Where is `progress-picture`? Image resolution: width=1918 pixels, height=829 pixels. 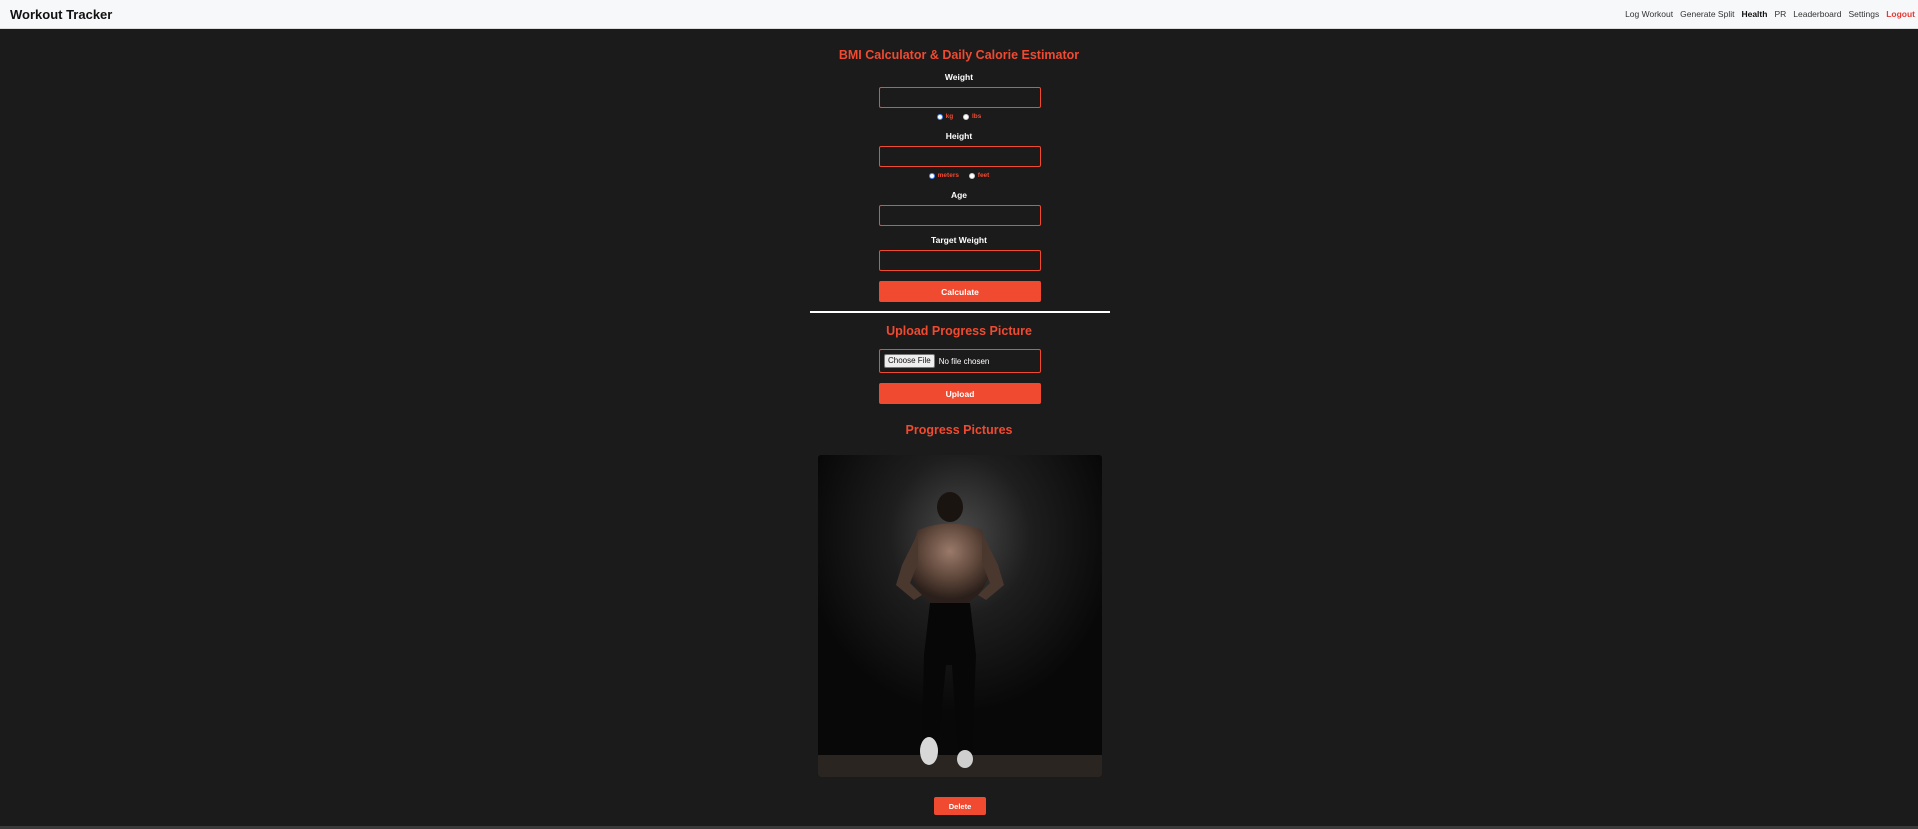
progress-picture is located at coordinates (960, 616).